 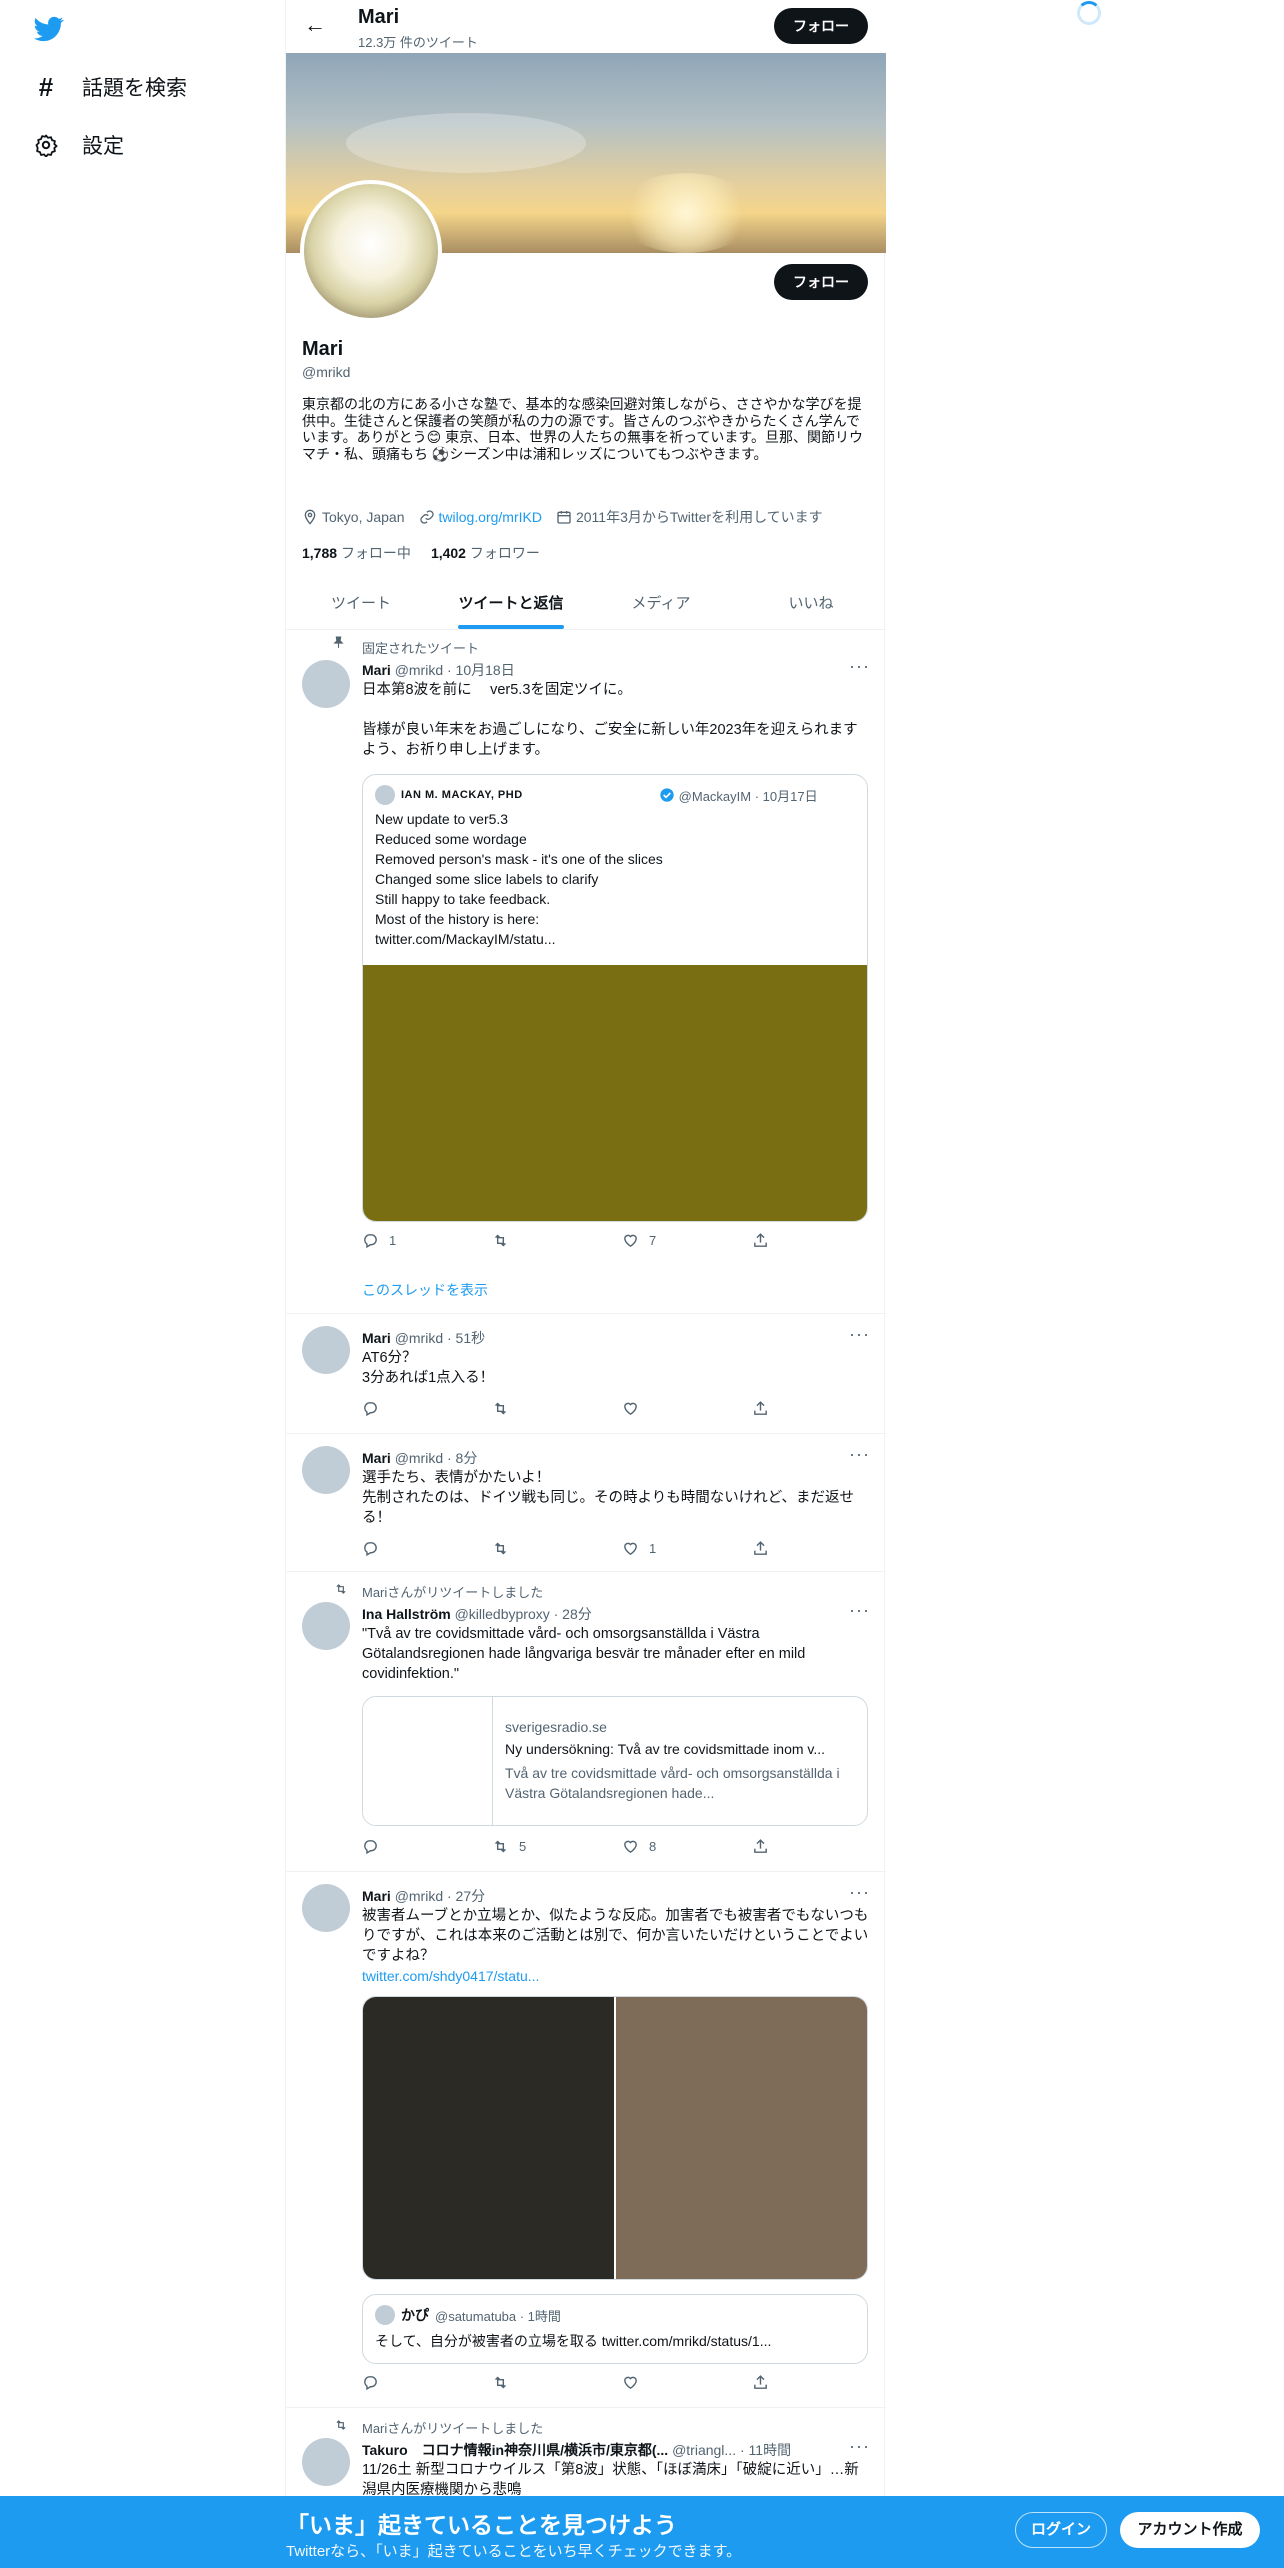 What do you see at coordinates (466, 143) in the screenshot?
I see `banner-cloud` at bounding box center [466, 143].